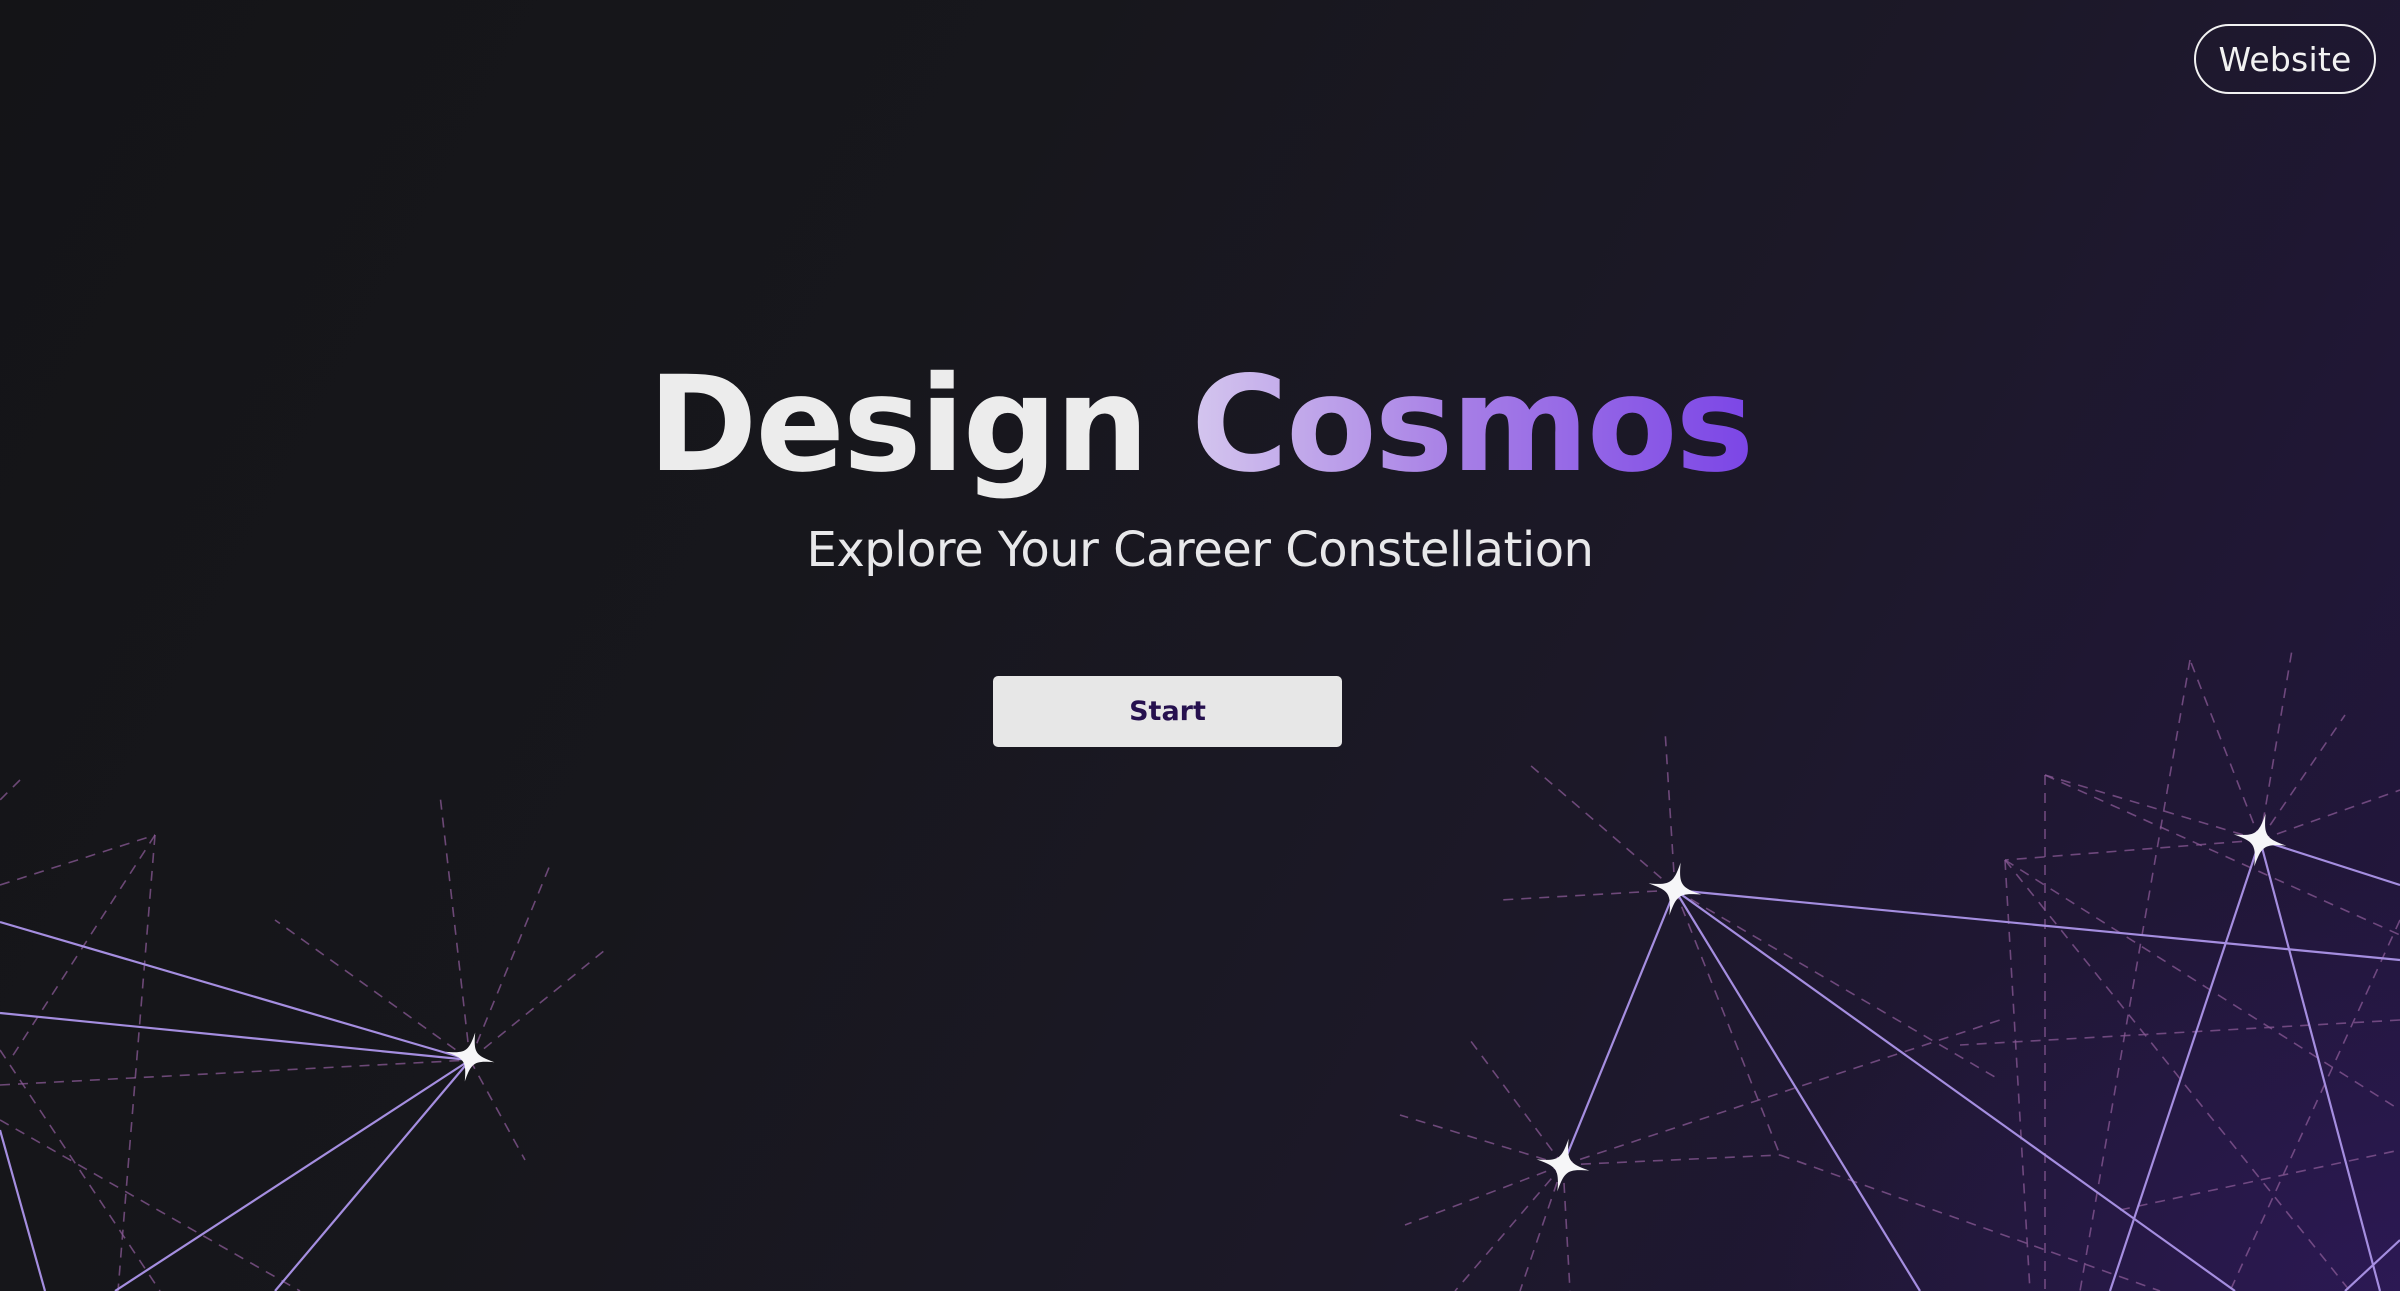 This screenshot has width=2400, height=1291. Describe the element at coordinates (898, 425) in the screenshot. I see `title-word-design: Design` at that location.